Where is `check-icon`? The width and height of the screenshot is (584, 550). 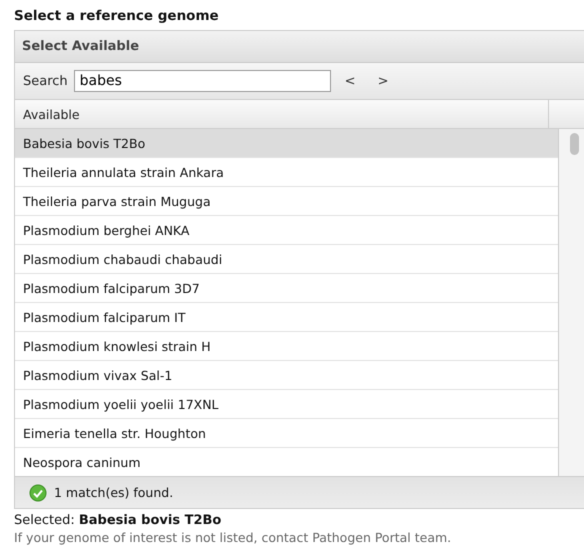 check-icon is located at coordinates (38, 493).